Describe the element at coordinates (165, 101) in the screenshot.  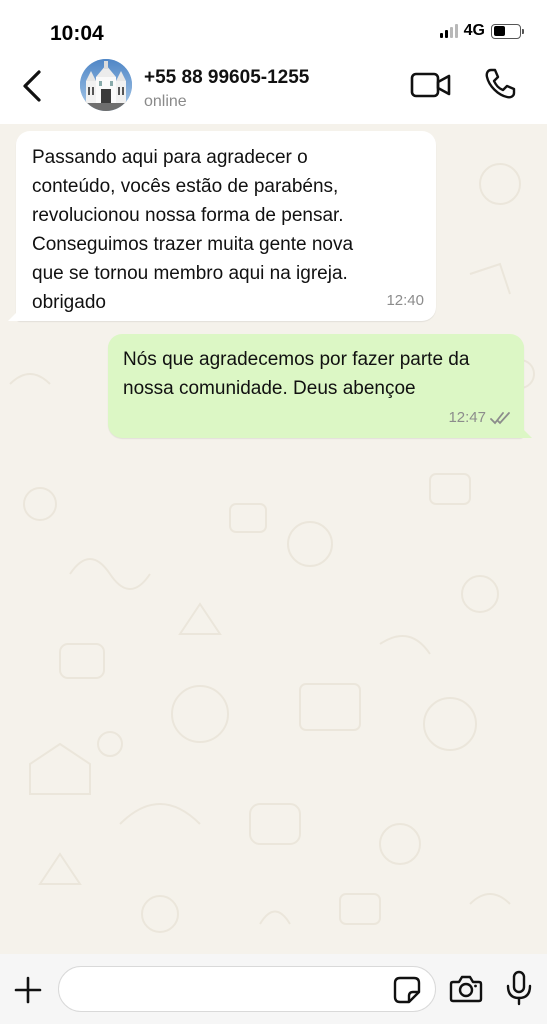
I see `contact-status: online` at that location.